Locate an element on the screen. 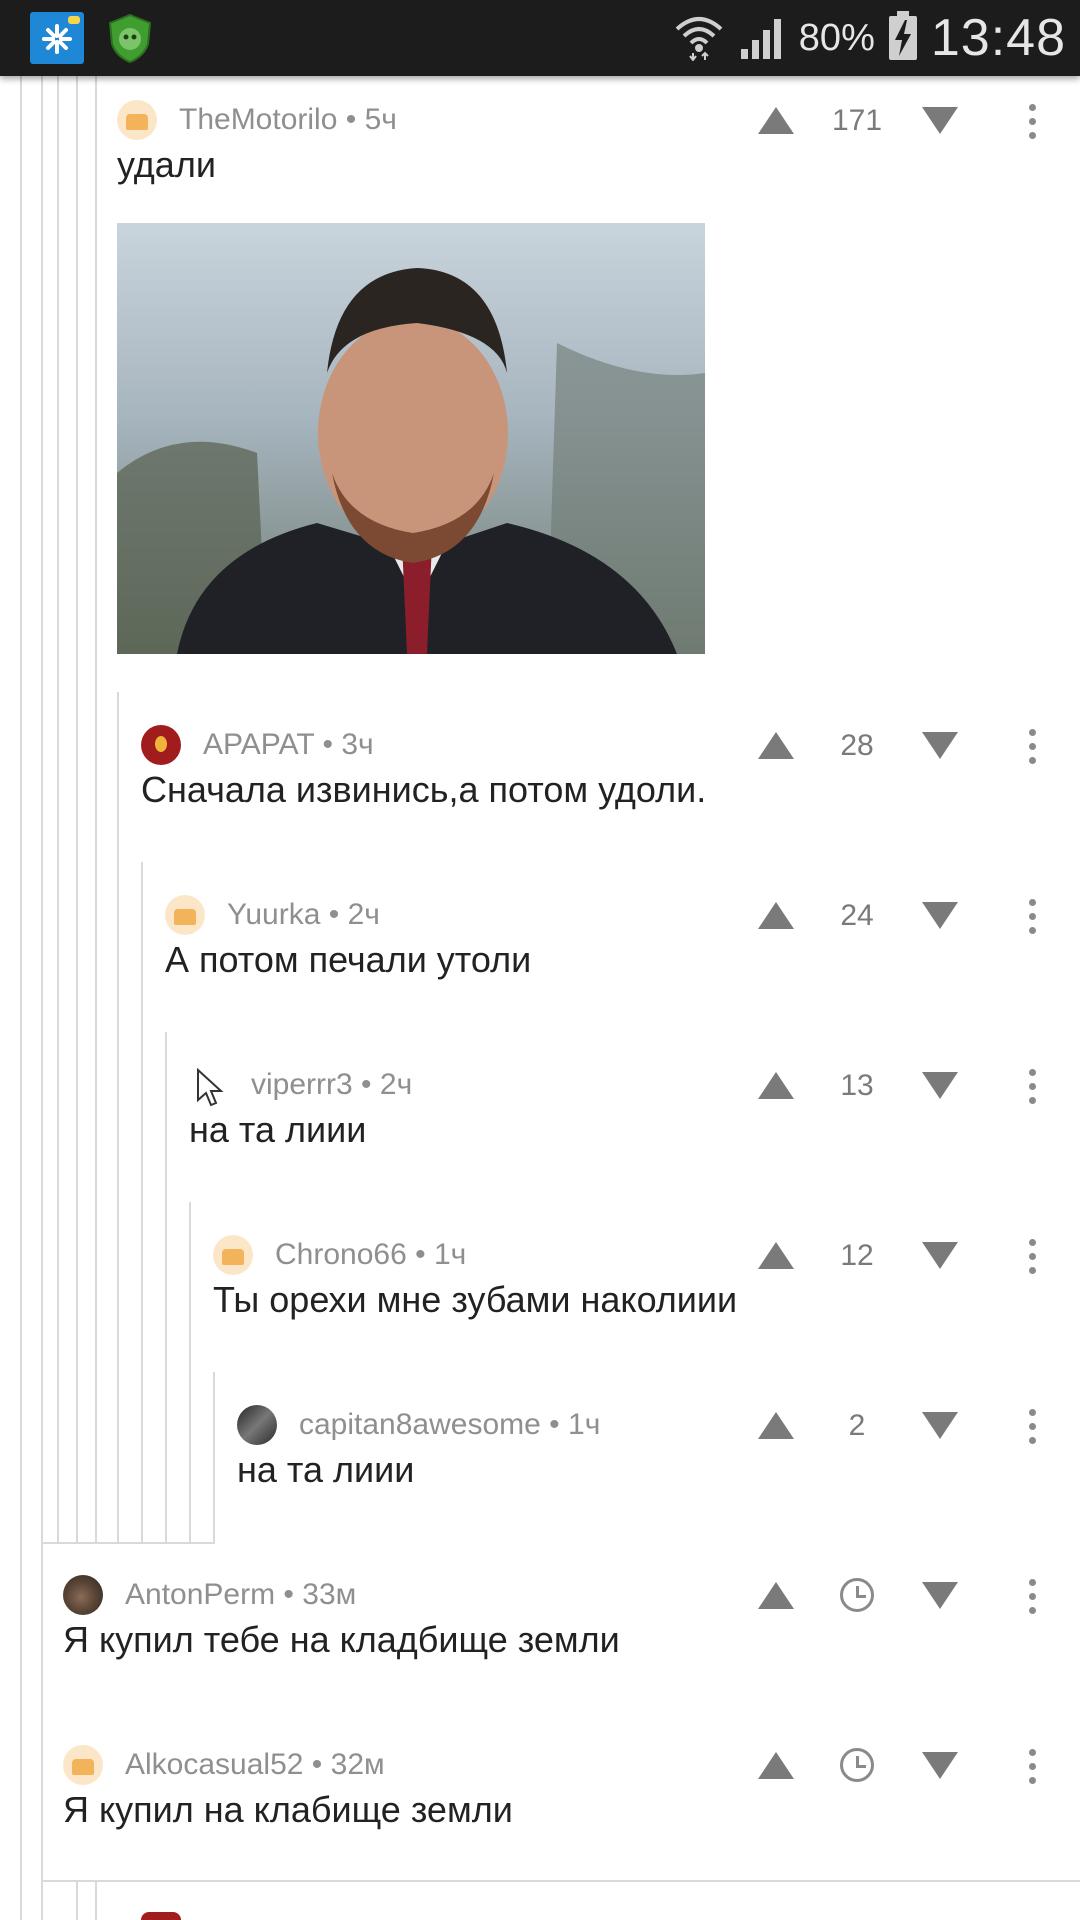 The width and height of the screenshot is (1080, 1920). author-name: Alkocasual52 is located at coordinates (214, 1764).